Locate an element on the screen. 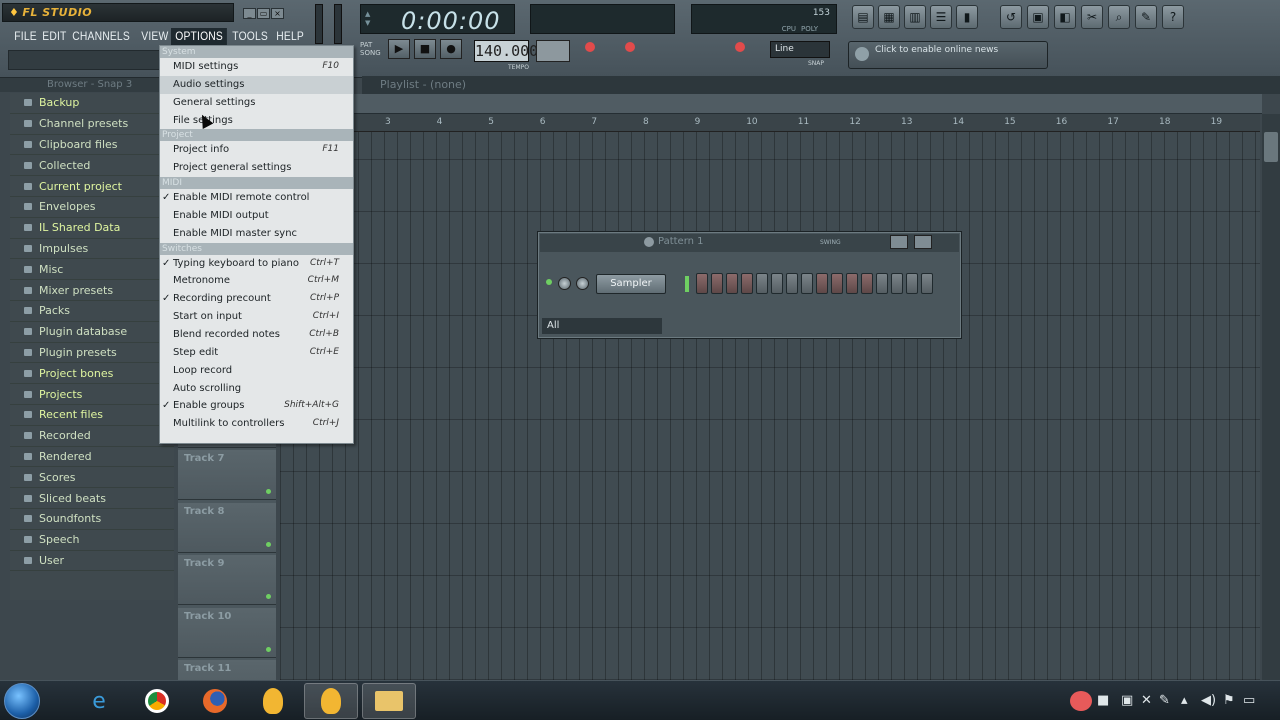 The width and height of the screenshot is (1280, 720). fl-studio-icon is located at coordinates (273, 701).